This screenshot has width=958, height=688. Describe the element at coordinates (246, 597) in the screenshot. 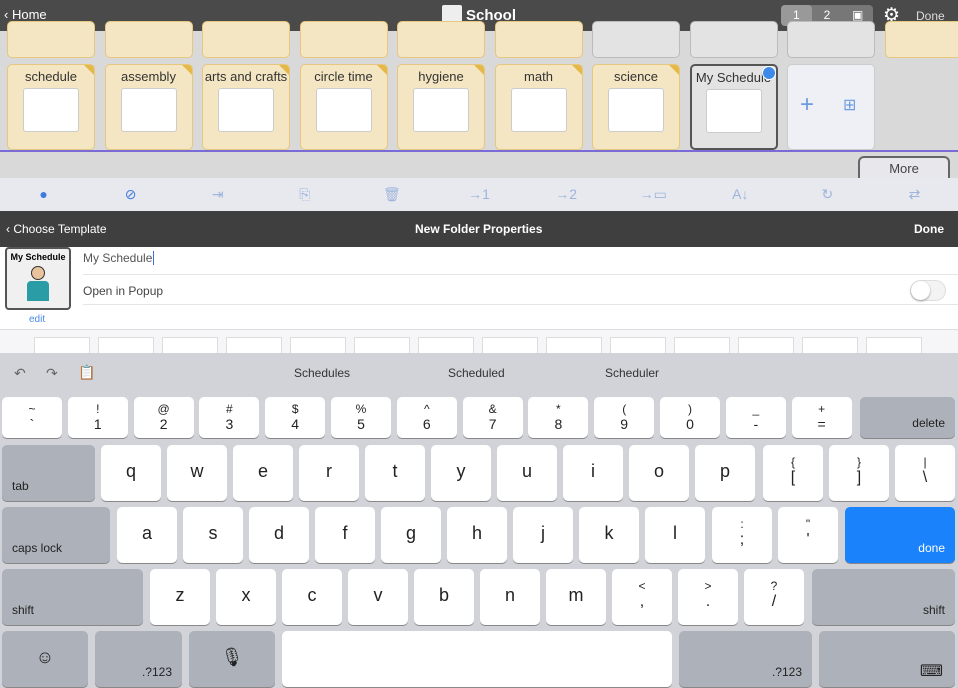

I see `key-x: x` at that location.